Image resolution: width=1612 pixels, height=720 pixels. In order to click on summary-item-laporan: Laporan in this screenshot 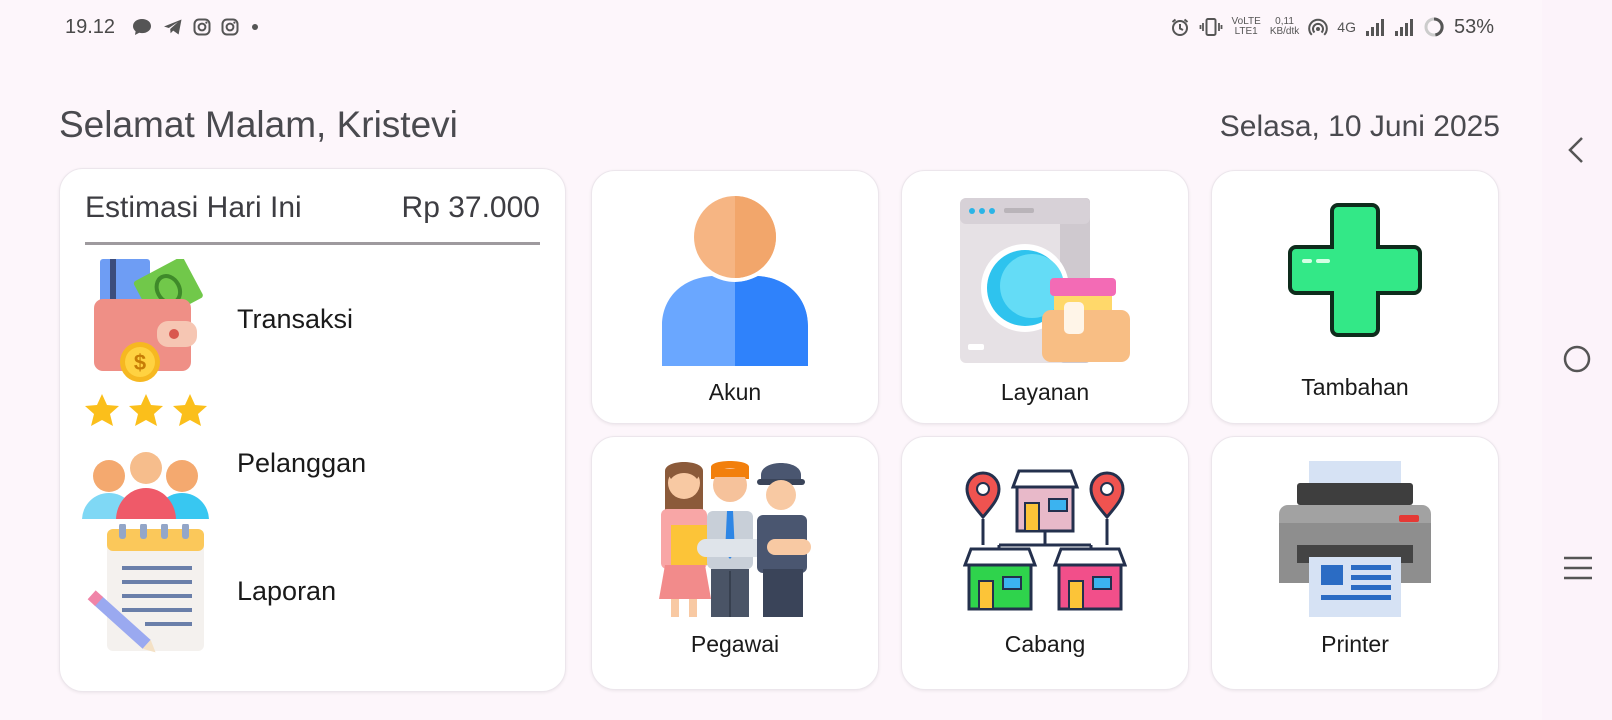, I will do `click(302, 588)`.